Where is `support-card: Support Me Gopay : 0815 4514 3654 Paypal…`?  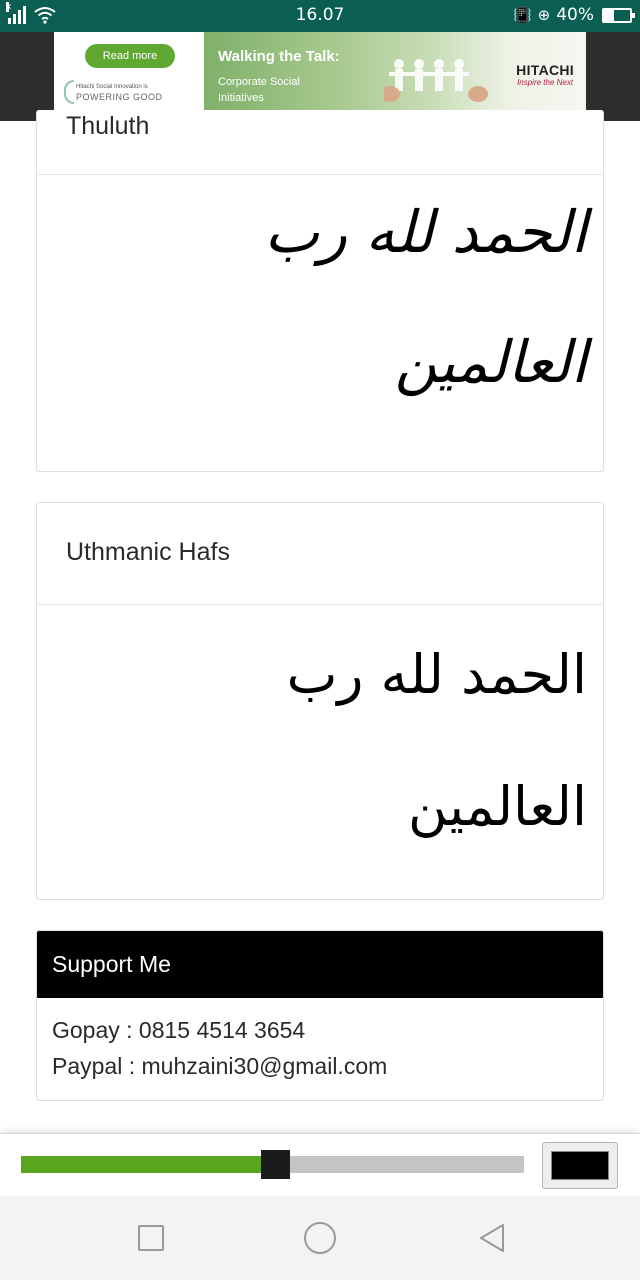
support-card: Support Me Gopay : 0815 4514 3654 Paypal… is located at coordinates (320, 1015).